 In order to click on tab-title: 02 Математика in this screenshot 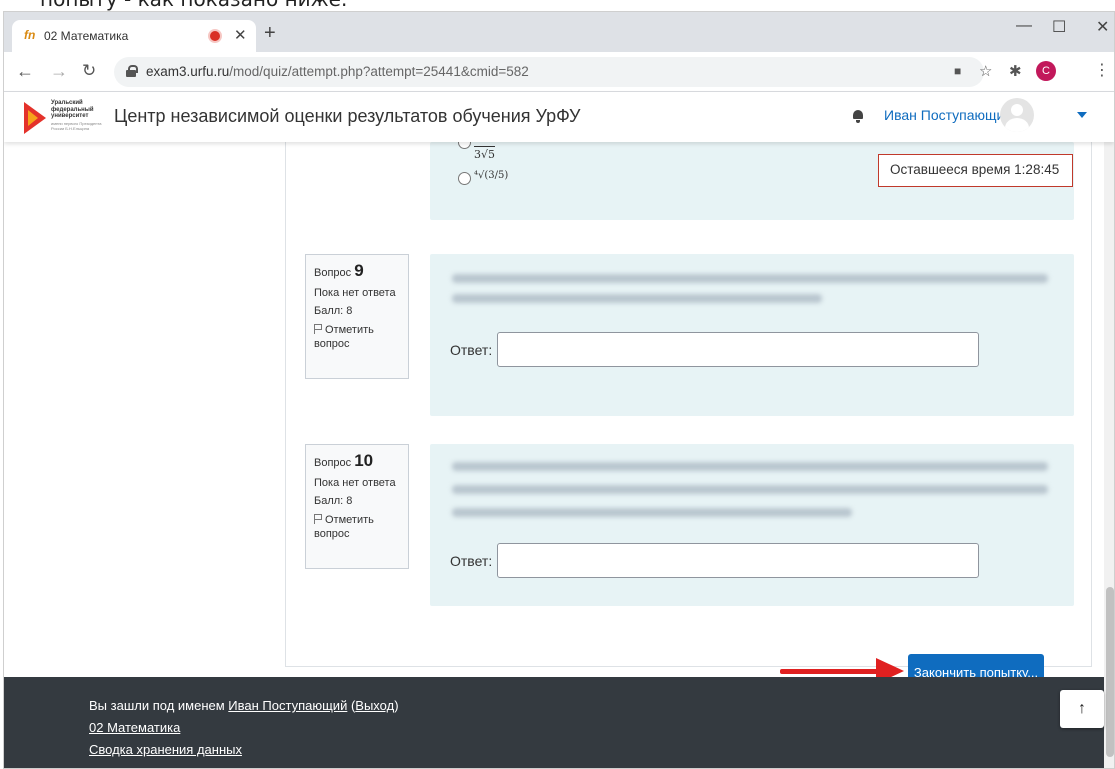, I will do `click(86, 36)`.